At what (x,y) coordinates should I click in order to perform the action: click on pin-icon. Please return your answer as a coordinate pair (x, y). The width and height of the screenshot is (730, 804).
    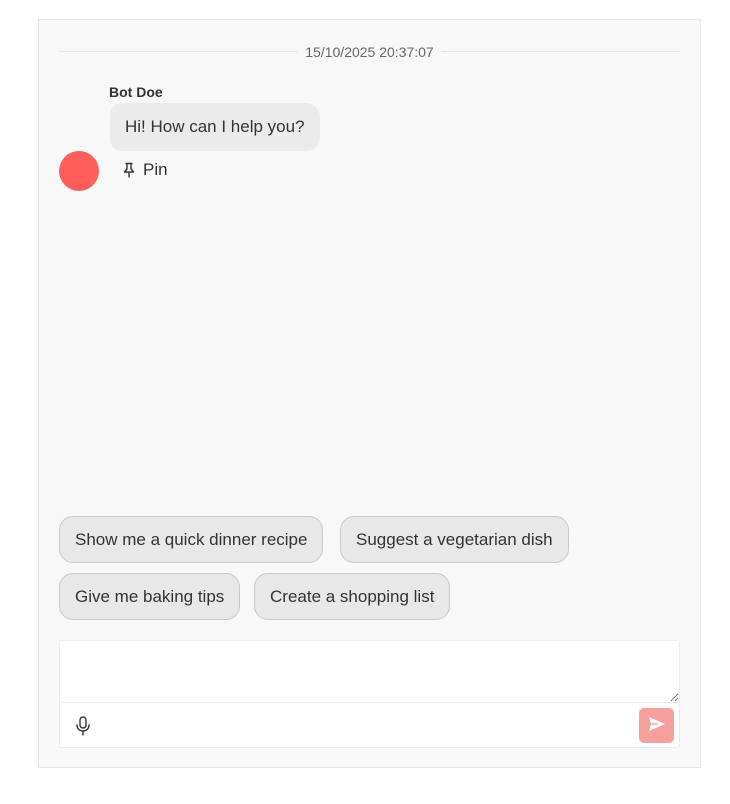
    Looking at the image, I should click on (129, 170).